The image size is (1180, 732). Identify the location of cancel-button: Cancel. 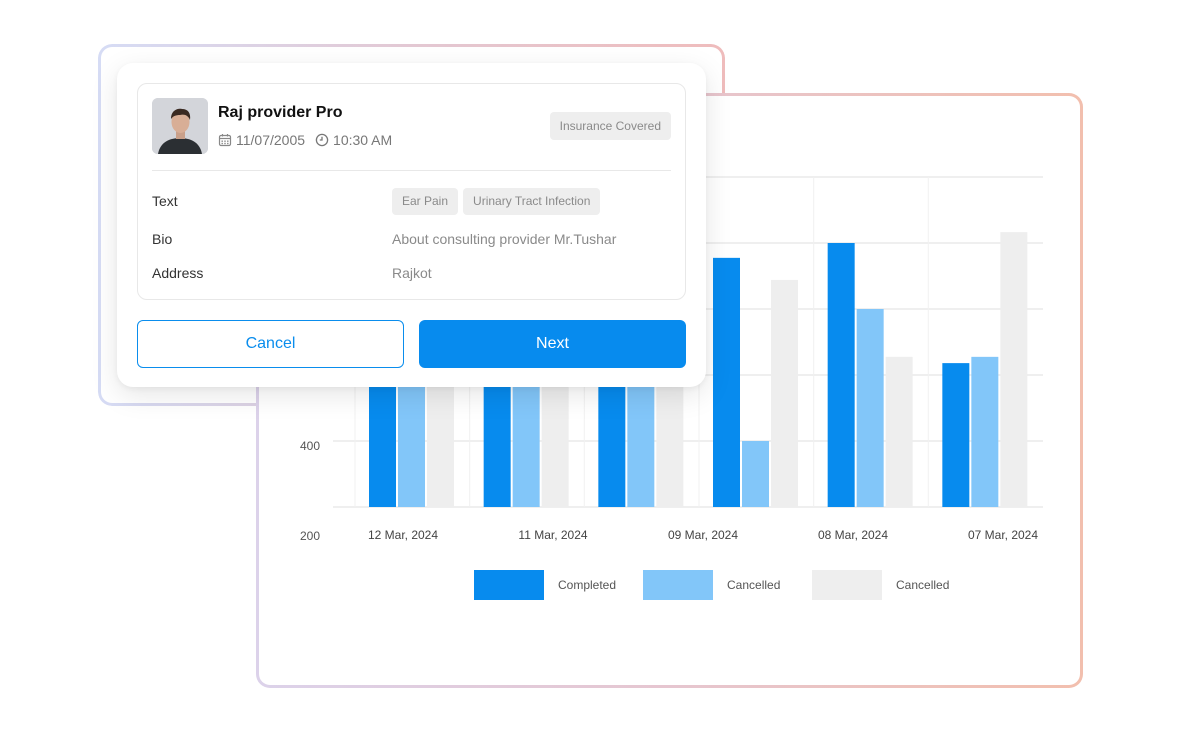
(270, 344).